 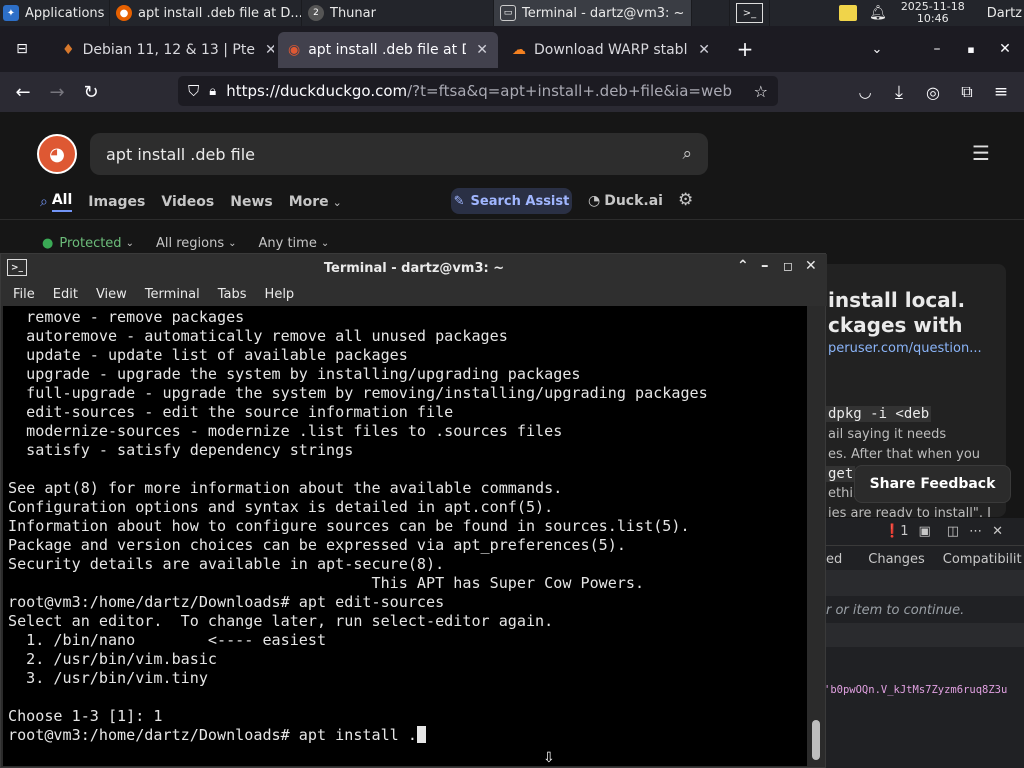 What do you see at coordinates (1004, 13) in the screenshot?
I see `user-menu: Dartz` at bounding box center [1004, 13].